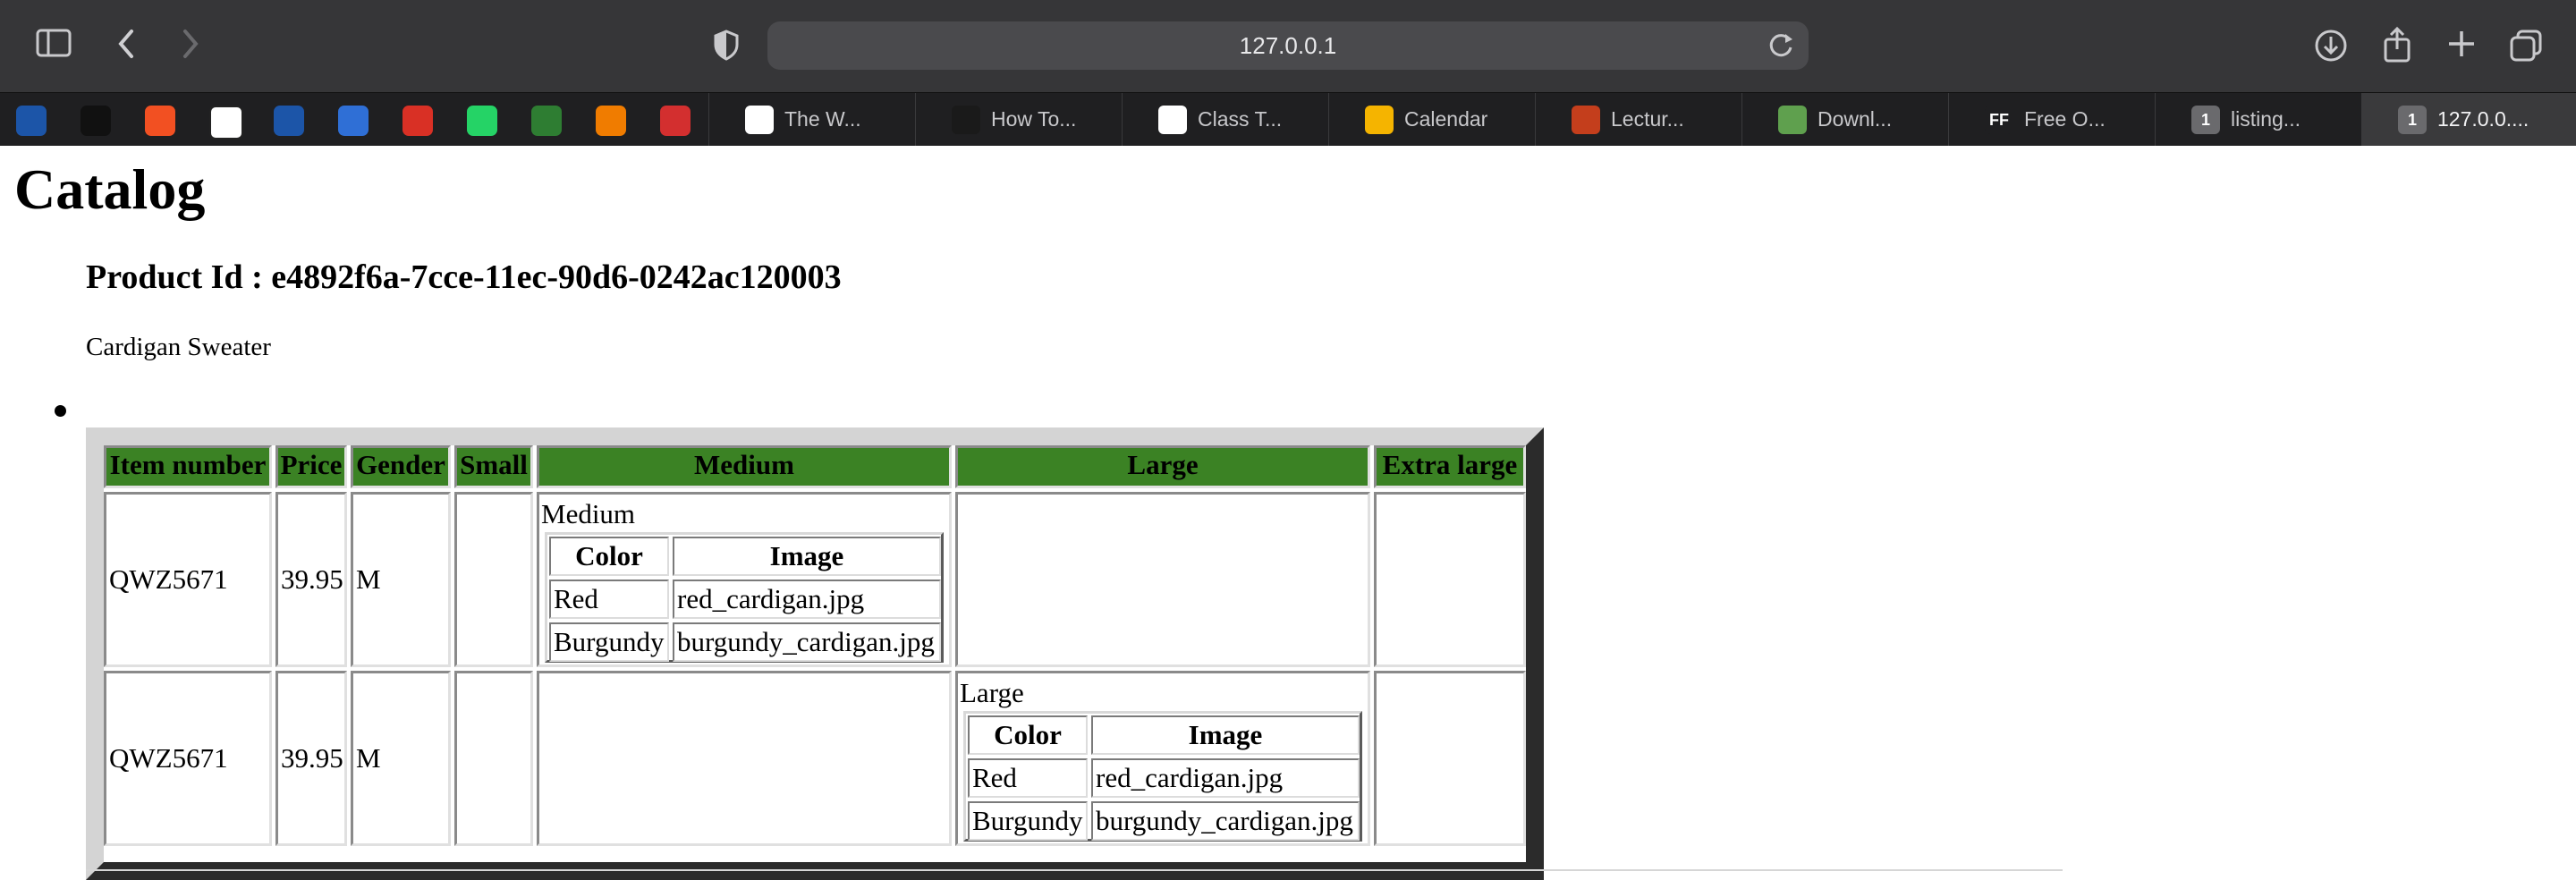 The width and height of the screenshot is (2576, 880). I want to click on favorite-whatsapp-icon, so click(482, 121).